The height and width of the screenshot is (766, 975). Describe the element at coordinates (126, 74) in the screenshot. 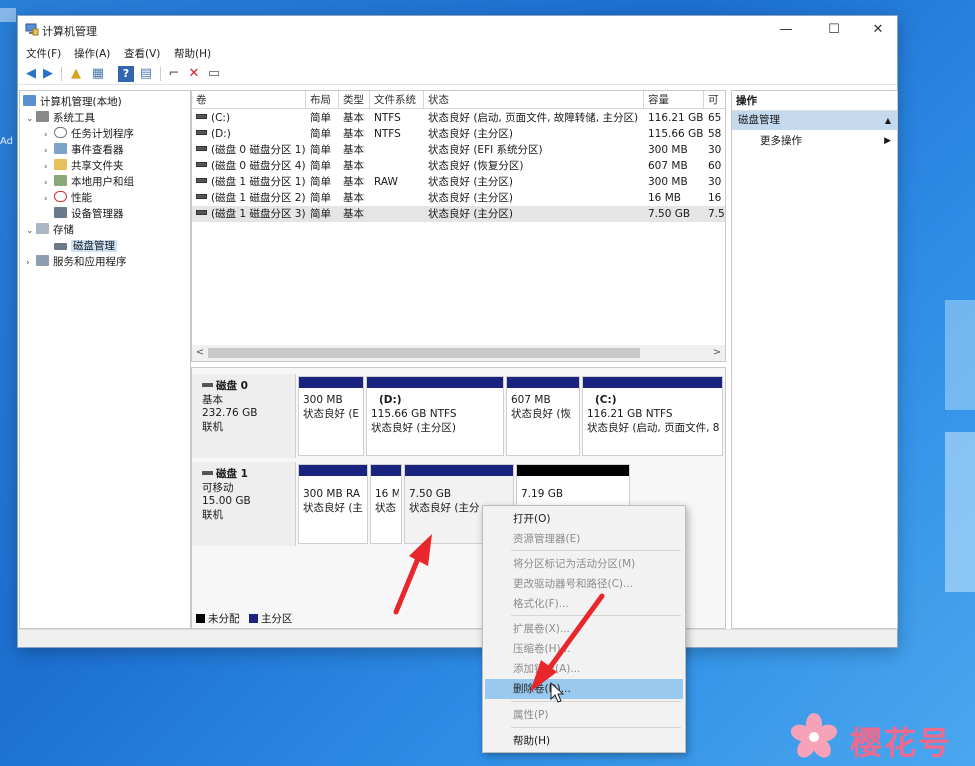

I see `help-icon: ?` at that location.